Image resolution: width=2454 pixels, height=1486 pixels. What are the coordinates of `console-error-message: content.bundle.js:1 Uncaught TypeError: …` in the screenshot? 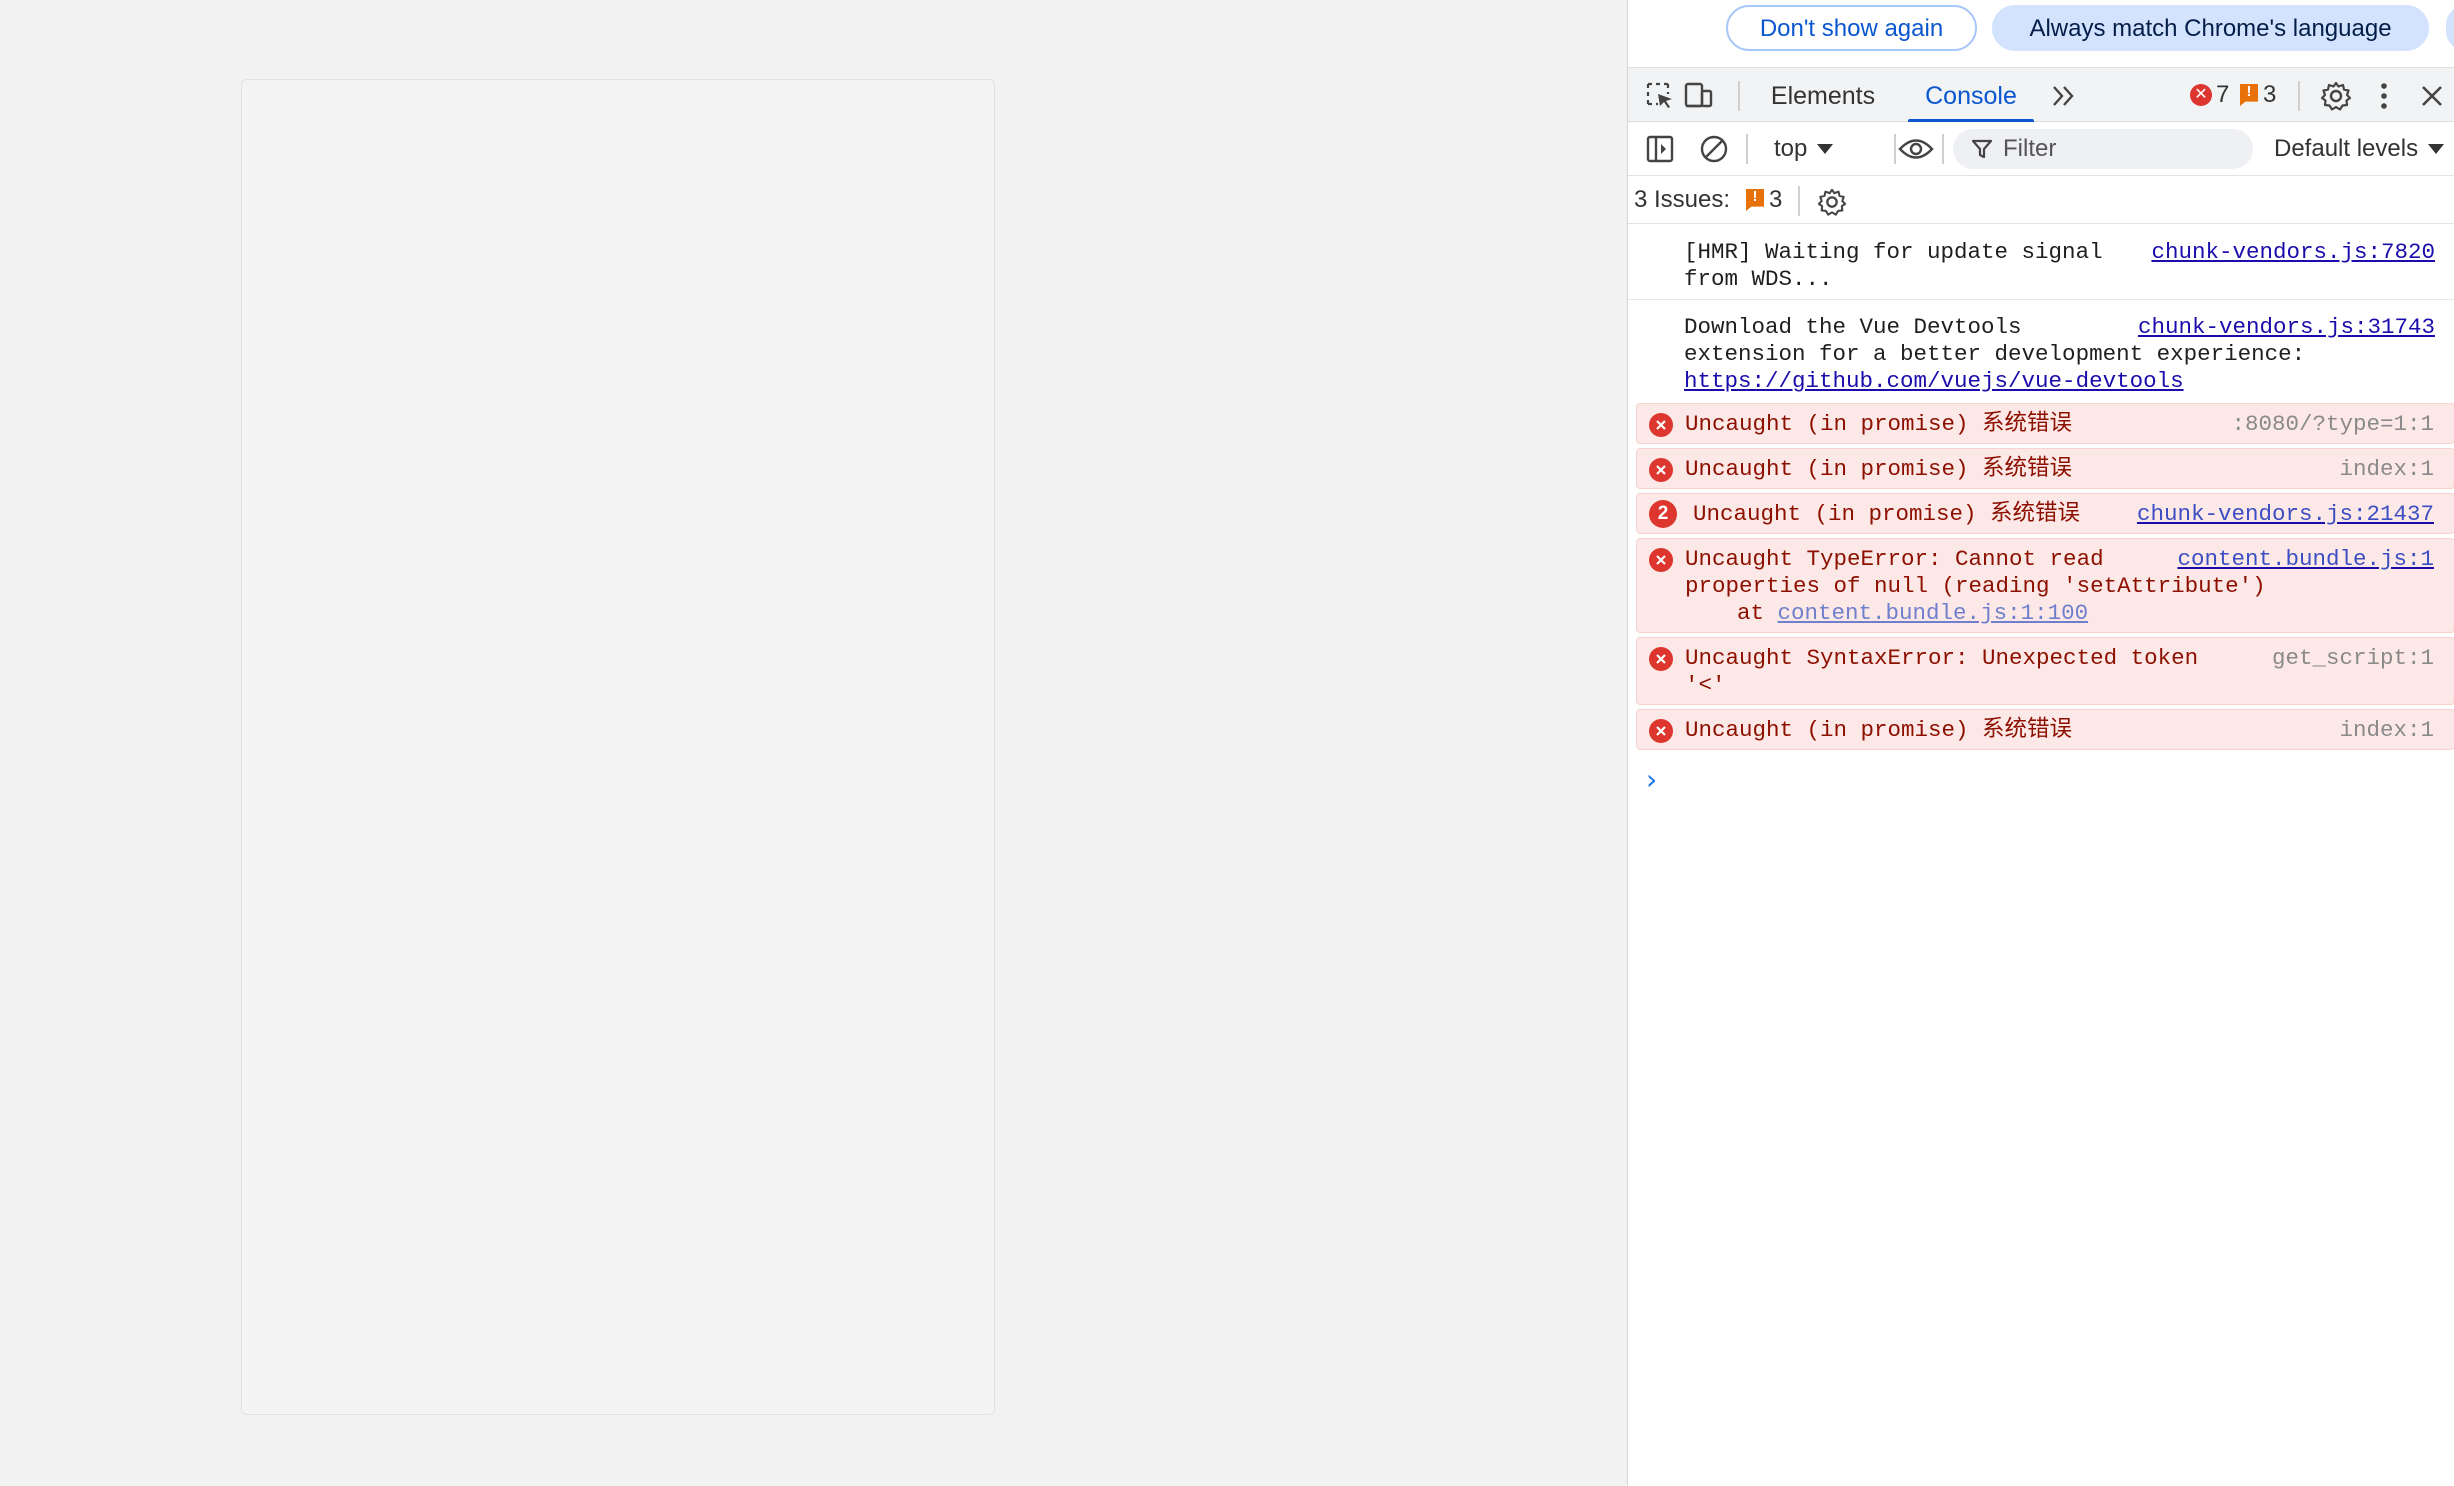 It's located at (2045, 585).